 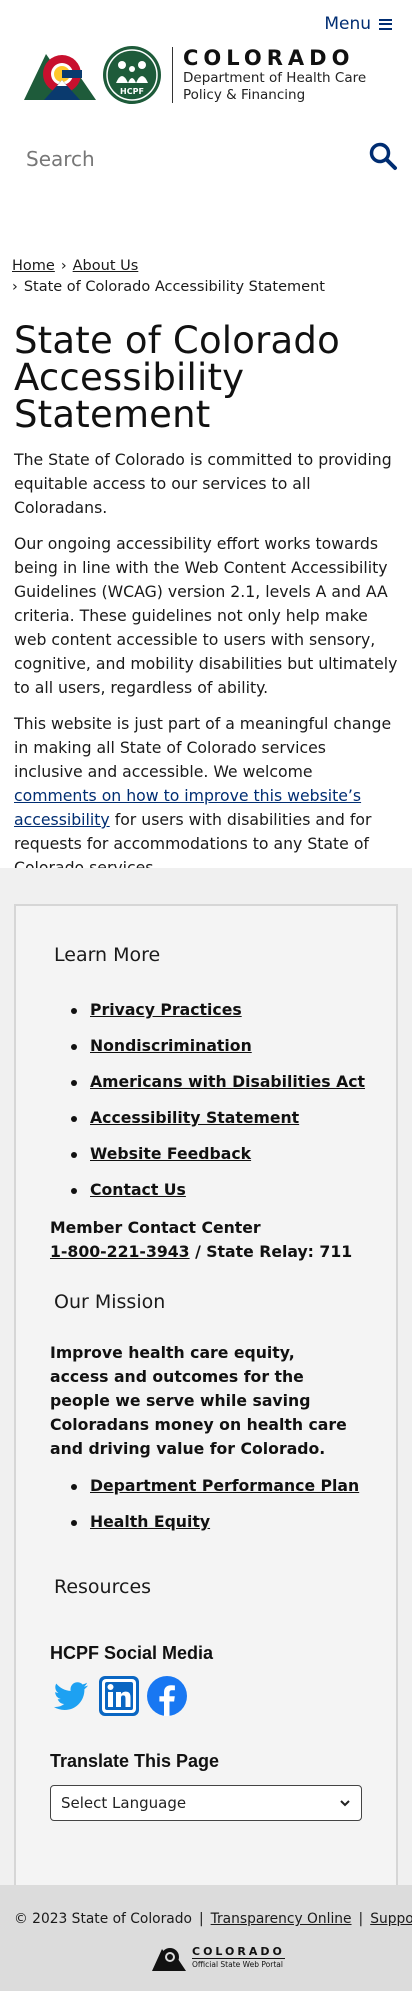 What do you see at coordinates (347, 24) in the screenshot?
I see `menu-label: Menu` at bounding box center [347, 24].